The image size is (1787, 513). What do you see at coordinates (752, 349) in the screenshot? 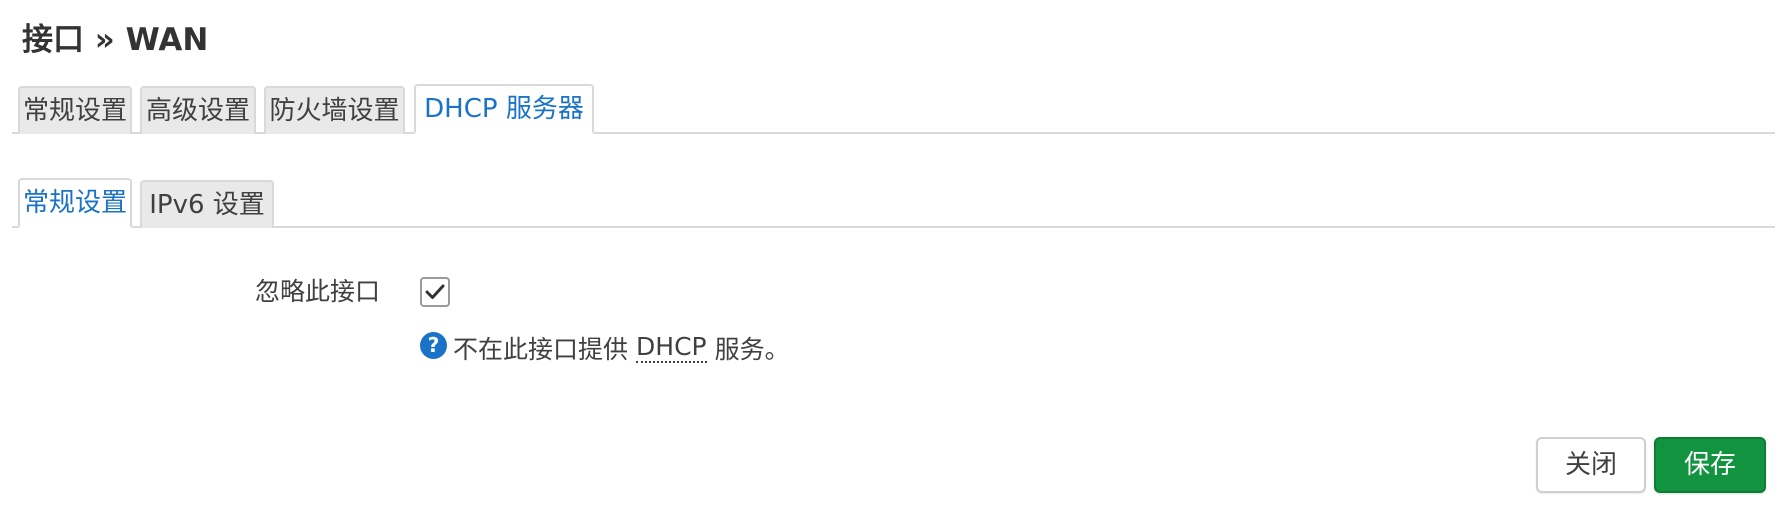
I see `help-text-suffix: 服务。` at bounding box center [752, 349].